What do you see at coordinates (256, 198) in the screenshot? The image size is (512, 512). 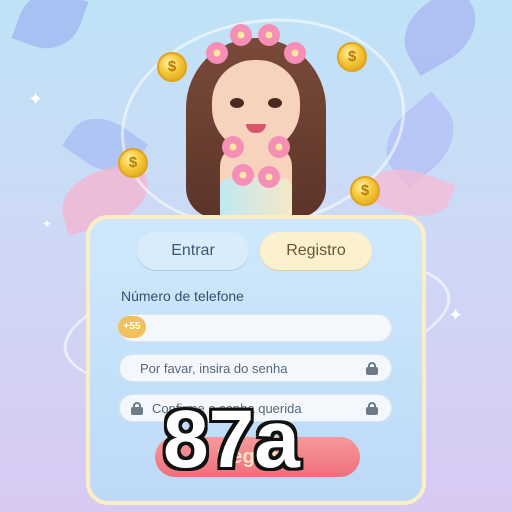 I see `character-top` at bounding box center [256, 198].